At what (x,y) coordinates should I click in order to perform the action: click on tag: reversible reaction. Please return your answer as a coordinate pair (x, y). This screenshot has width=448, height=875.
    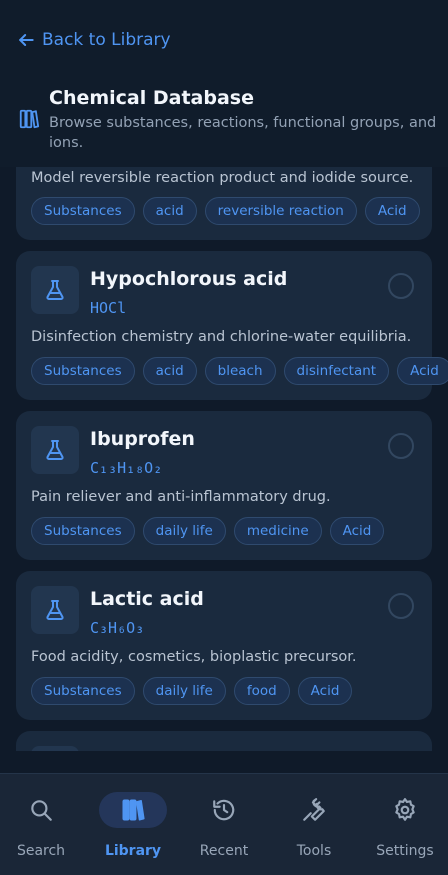
    Looking at the image, I should click on (280, 211).